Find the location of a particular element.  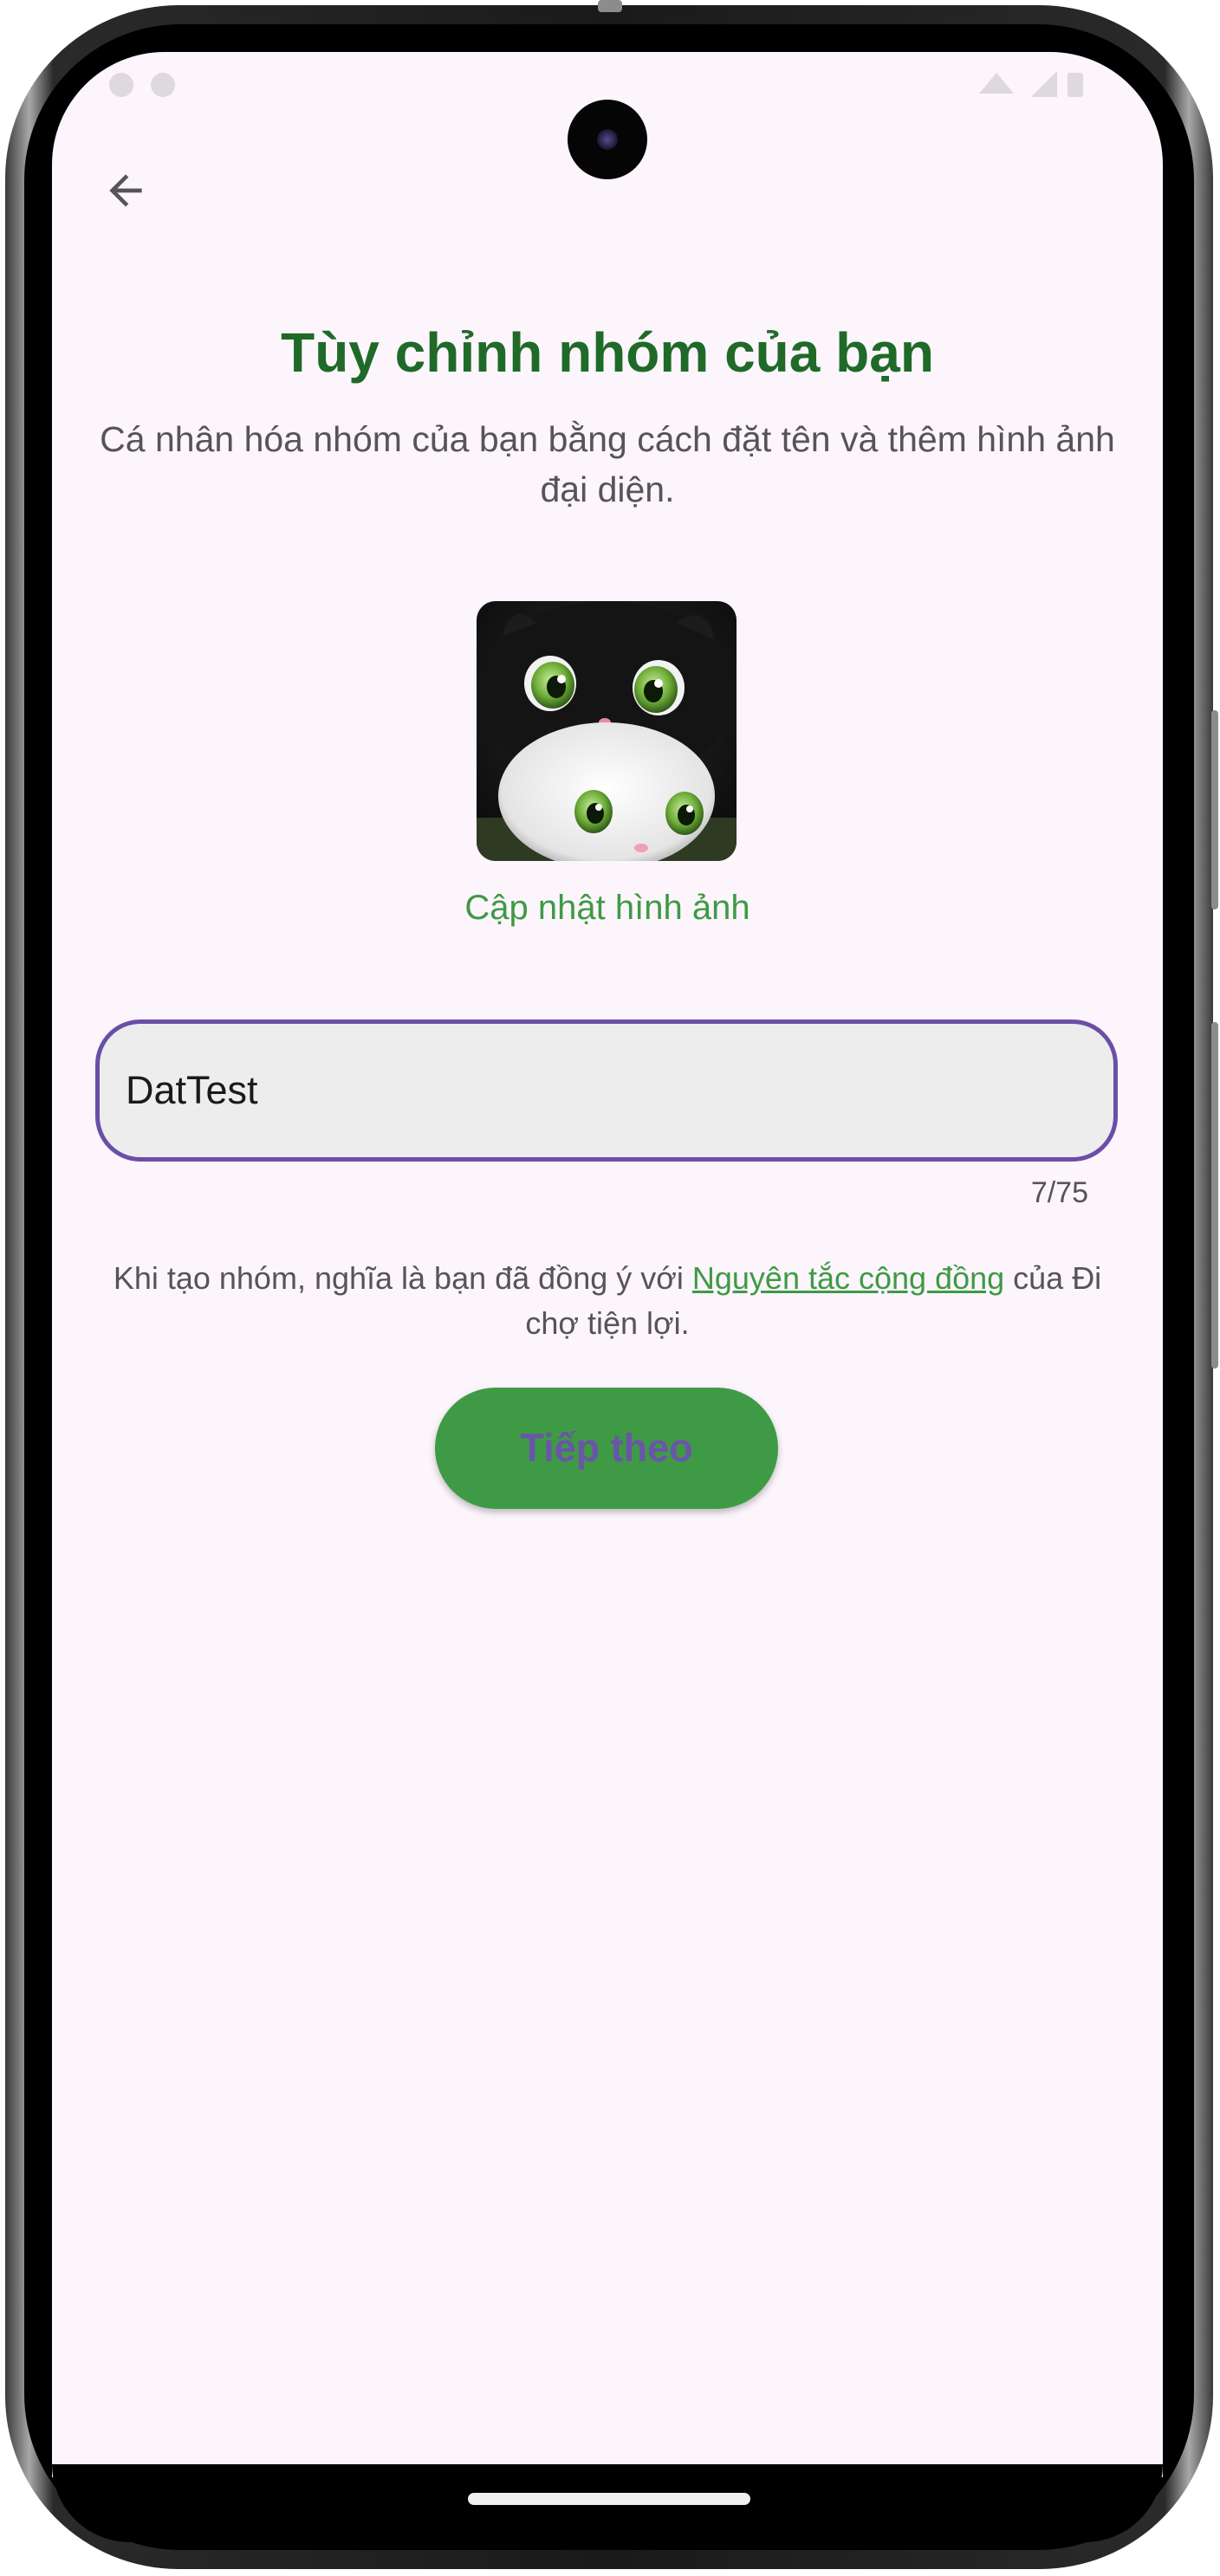

back-button is located at coordinates (126, 191).